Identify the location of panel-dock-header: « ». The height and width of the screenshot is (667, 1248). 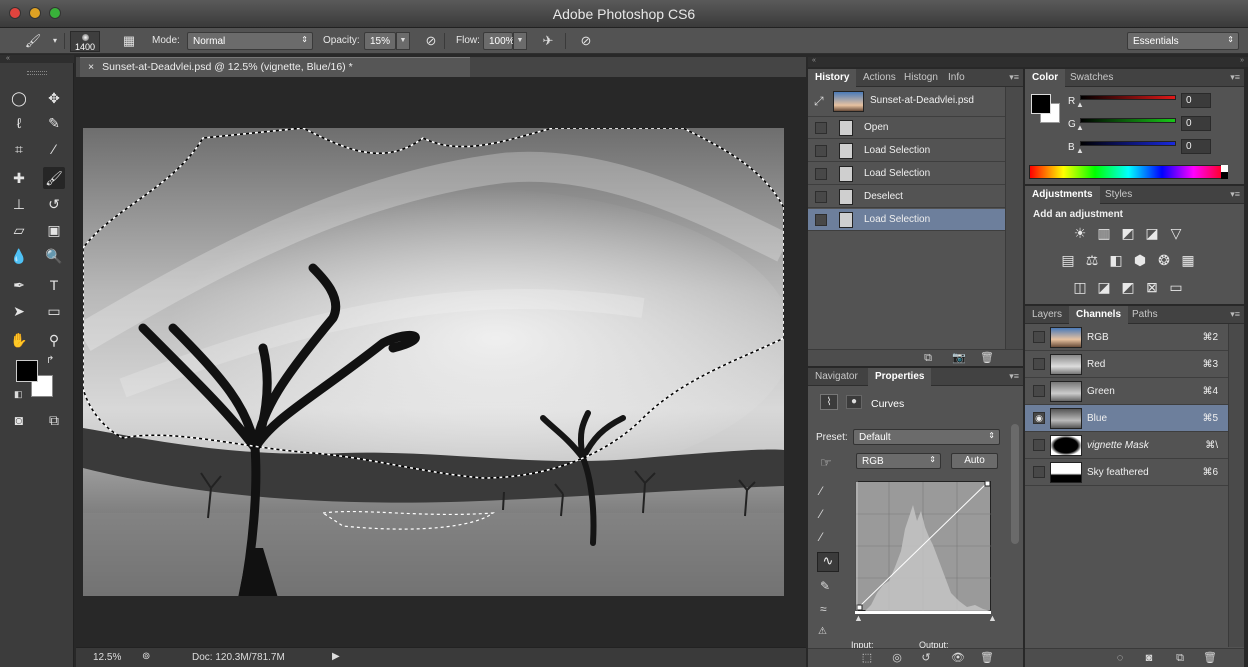
(1028, 62).